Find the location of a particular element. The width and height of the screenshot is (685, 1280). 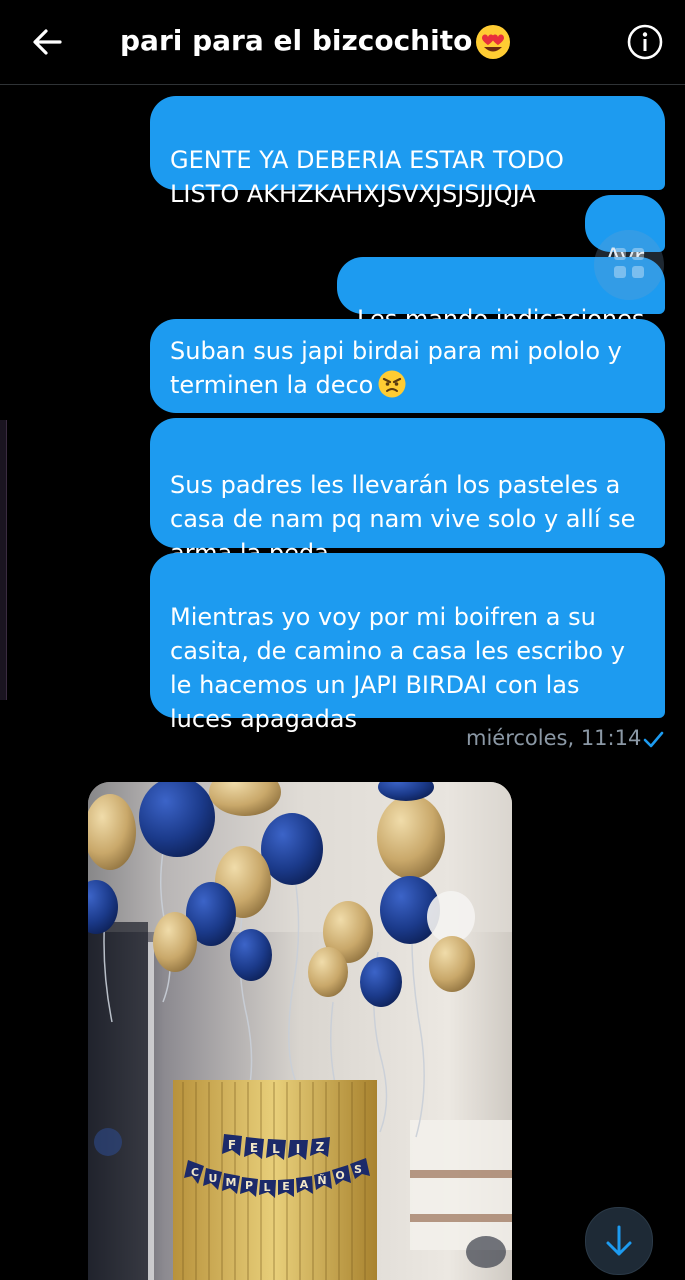

banner-letter: Z is located at coordinates (320, 1147).